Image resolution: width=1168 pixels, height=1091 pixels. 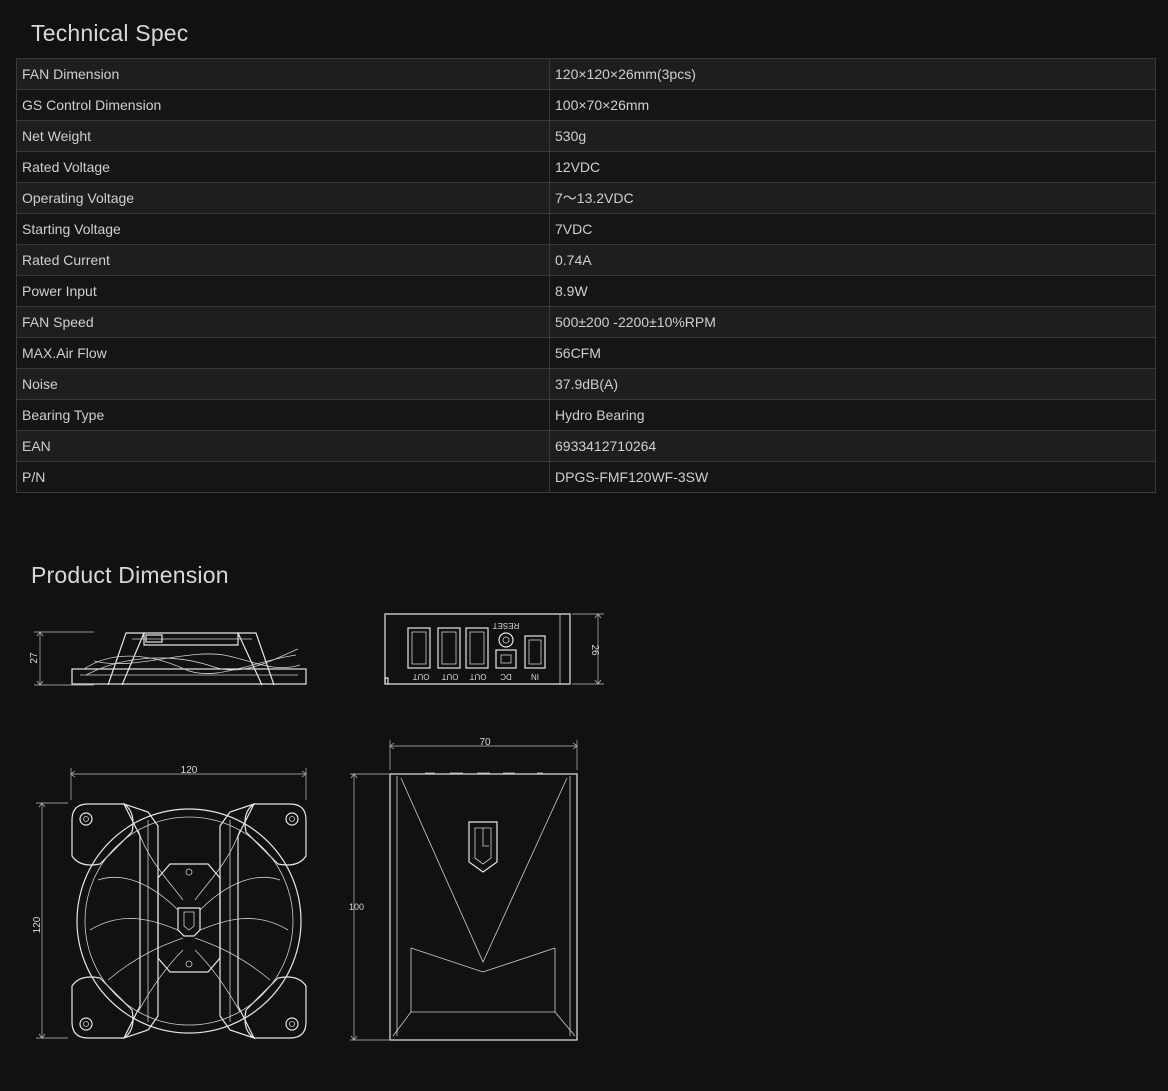 I want to click on table-row: Power Input 8.9W, so click(x=586, y=291).